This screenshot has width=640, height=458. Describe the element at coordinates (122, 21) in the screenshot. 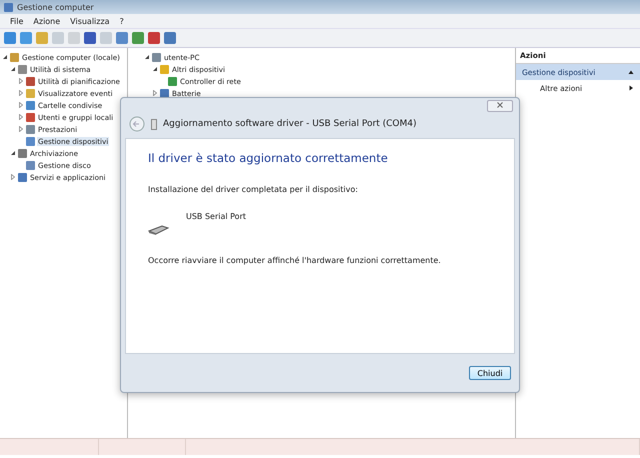

I see `menu-item: ?` at that location.